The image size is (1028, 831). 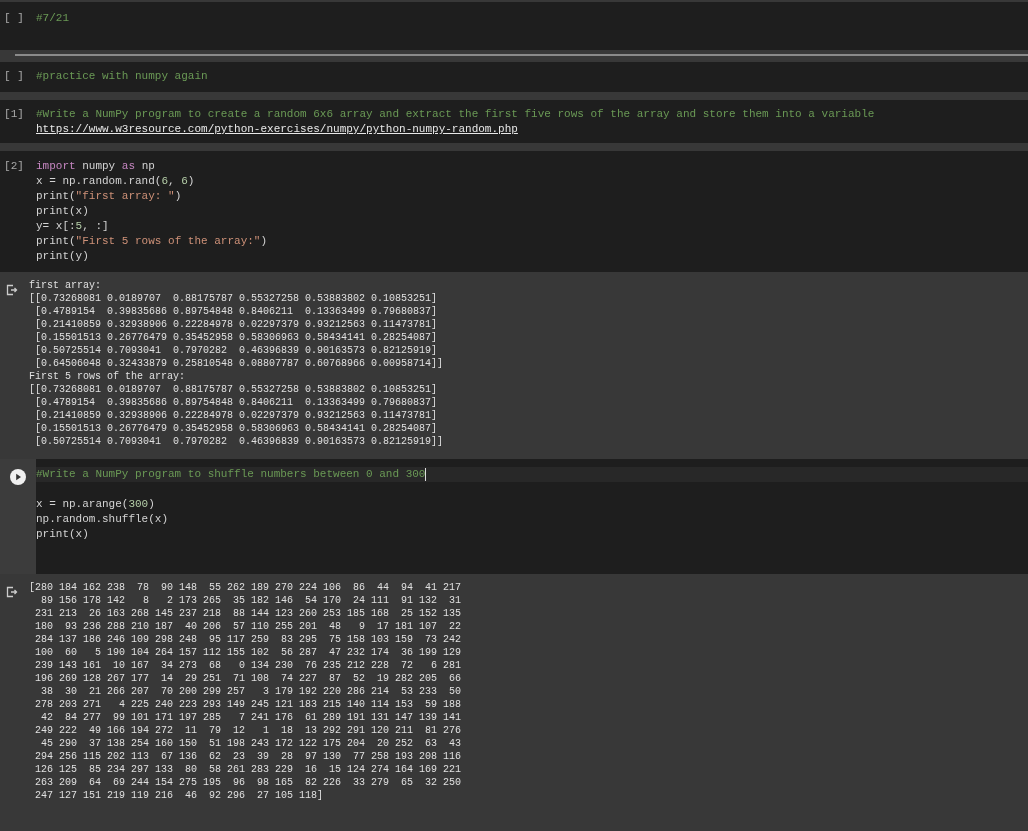 What do you see at coordinates (251, 743) in the screenshot?
I see `output-line: 45 290 37 138 254 160 150 51 198 243 172 122 175 204 20 252 63 43` at bounding box center [251, 743].